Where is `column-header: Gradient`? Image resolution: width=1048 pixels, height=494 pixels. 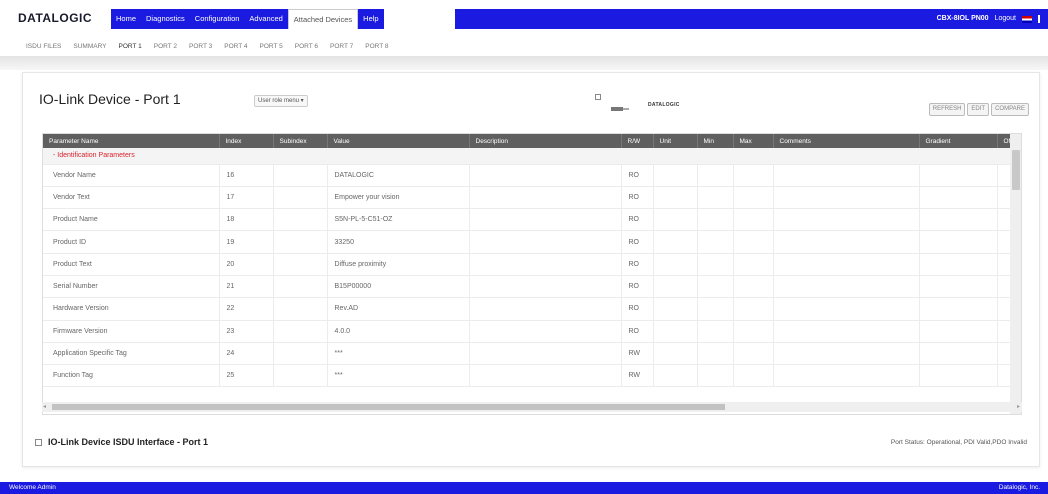 column-header: Gradient is located at coordinates (958, 141).